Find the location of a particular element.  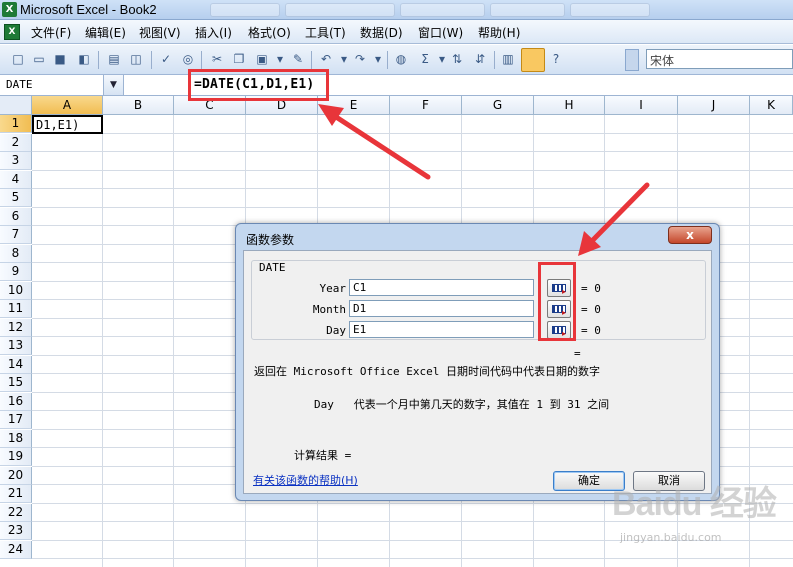

row-header-11: 11 is located at coordinates (16, 309).